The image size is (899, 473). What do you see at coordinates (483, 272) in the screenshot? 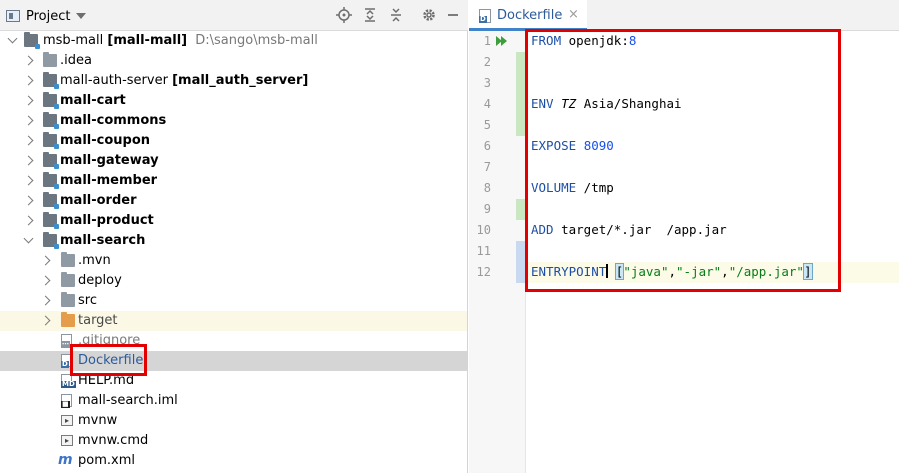
I see `line-number: 12` at bounding box center [483, 272].